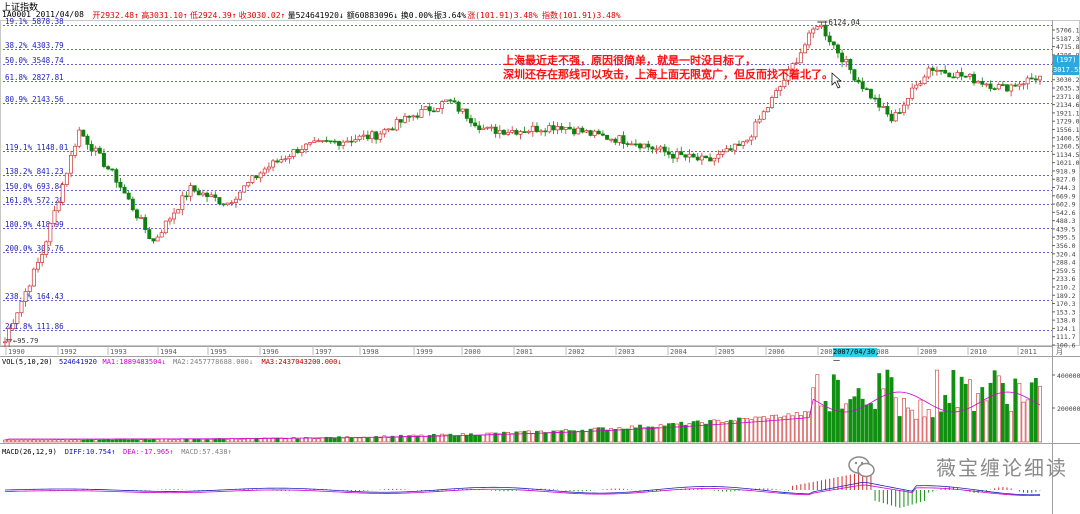  Describe the element at coordinates (524, 489) in the screenshot. I see `macd-bars-group` at that location.